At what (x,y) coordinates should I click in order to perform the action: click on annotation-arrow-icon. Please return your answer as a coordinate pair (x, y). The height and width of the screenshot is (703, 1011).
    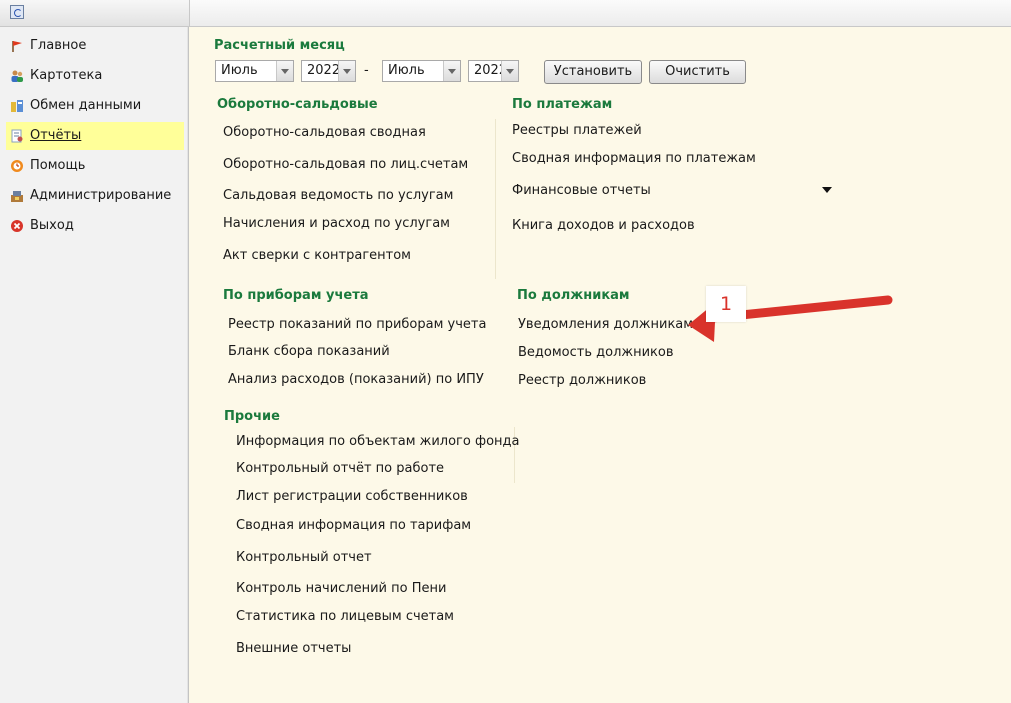
    Looking at the image, I should click on (790, 318).